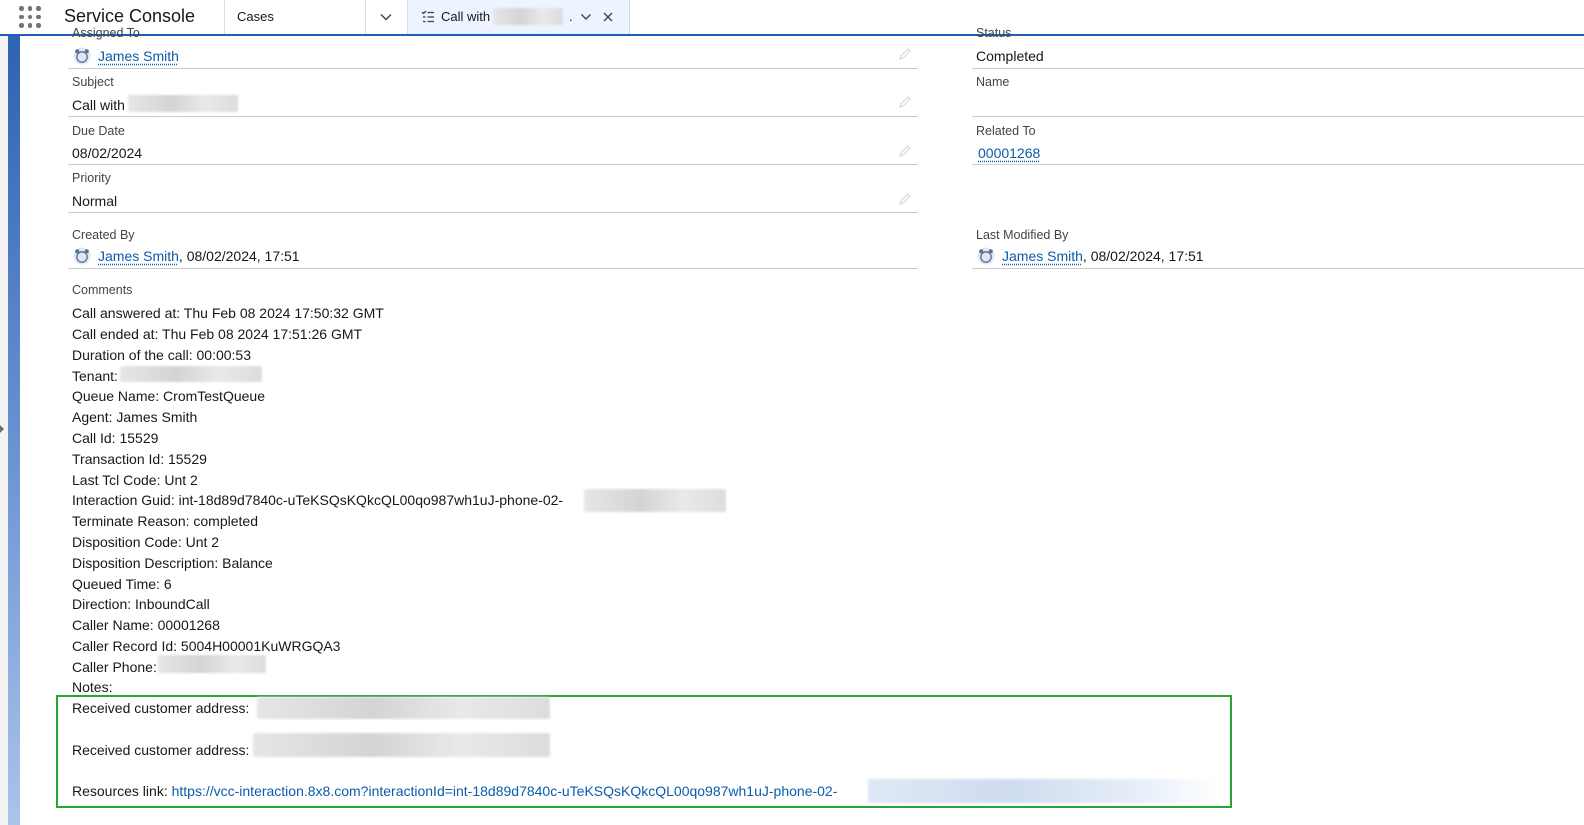  Describe the element at coordinates (162, 355) in the screenshot. I see `comment-line: Duration of the call: 00:00:53` at that location.